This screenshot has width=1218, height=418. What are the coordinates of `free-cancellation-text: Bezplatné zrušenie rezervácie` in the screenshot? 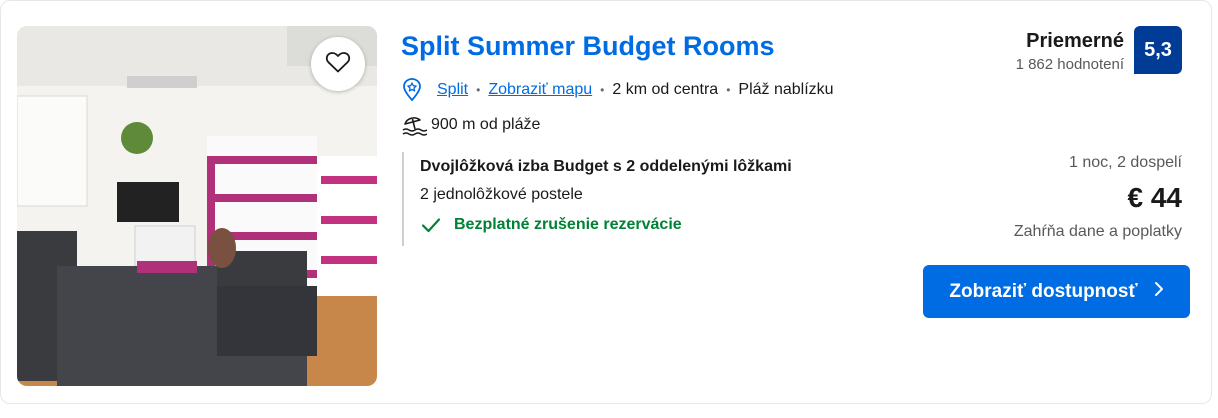 It's located at (568, 224).